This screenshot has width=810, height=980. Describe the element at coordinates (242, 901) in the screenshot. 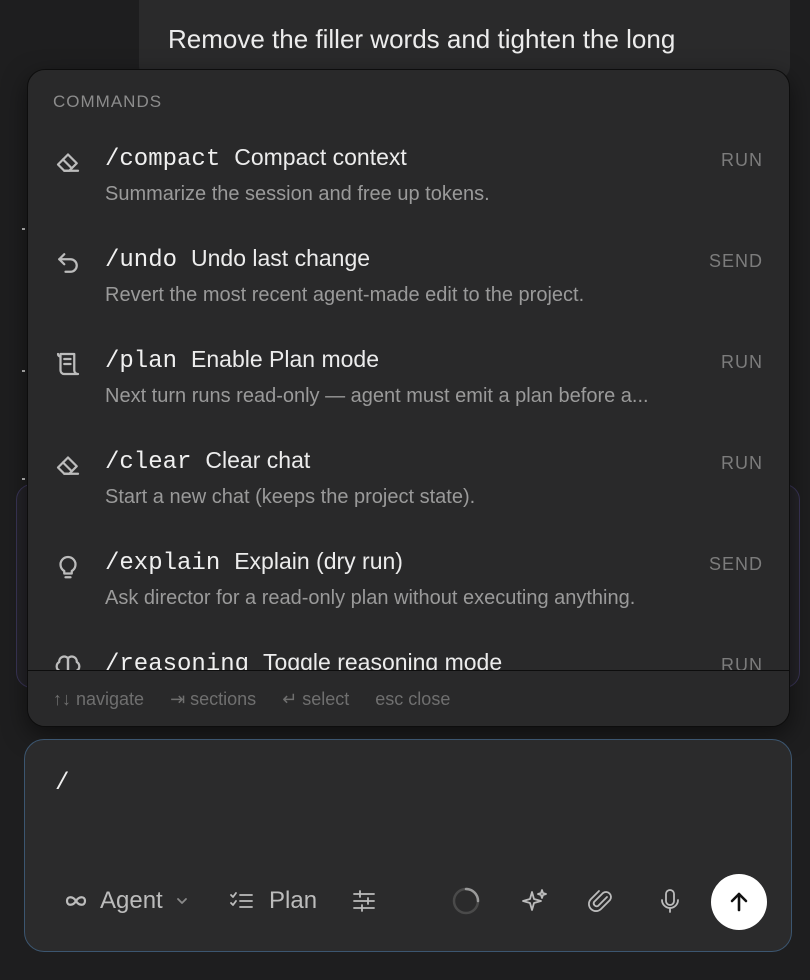

I see `checklist-icon` at that location.